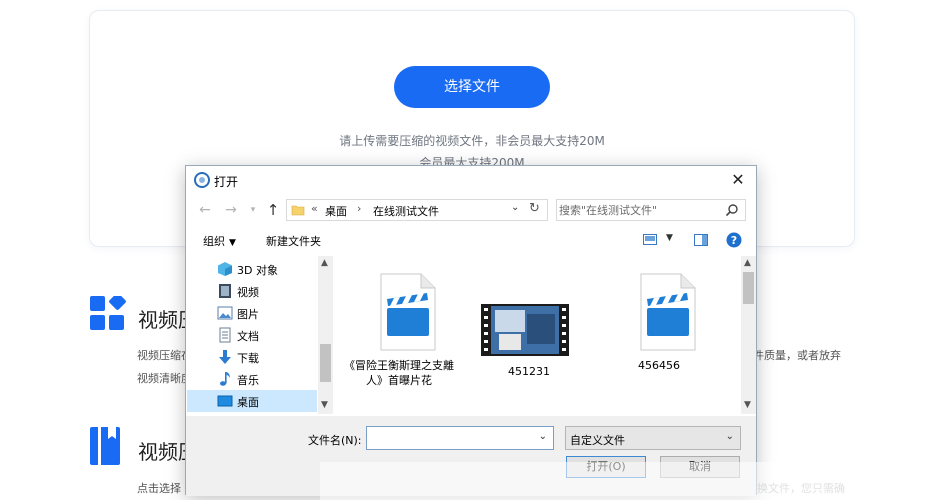  I want to click on address-bar: « 桌面 › 在线测试文件 ⌄ ↻, so click(417, 210).